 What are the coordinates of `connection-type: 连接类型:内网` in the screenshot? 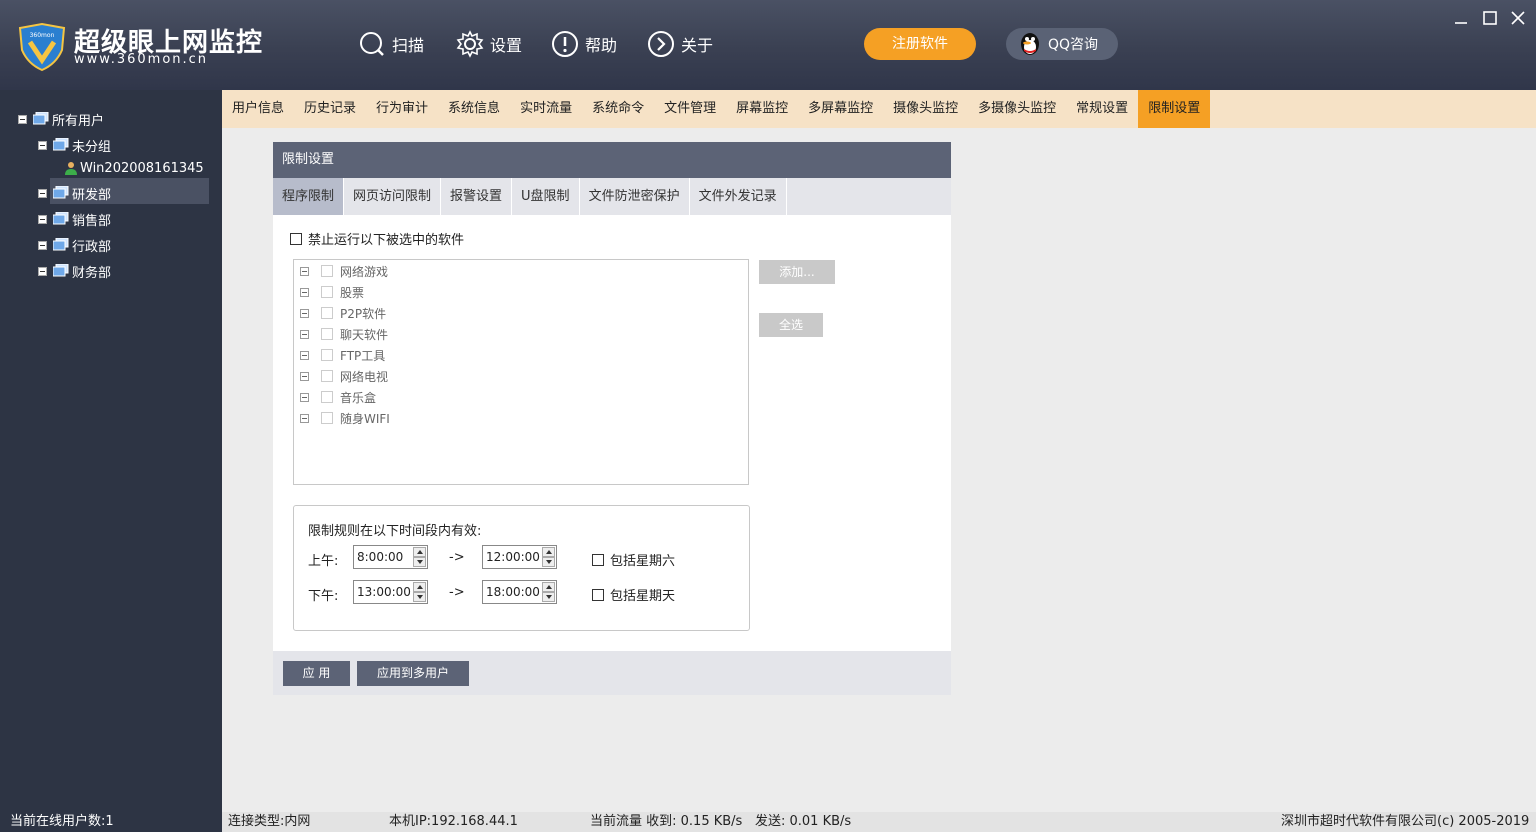 It's located at (269, 821).